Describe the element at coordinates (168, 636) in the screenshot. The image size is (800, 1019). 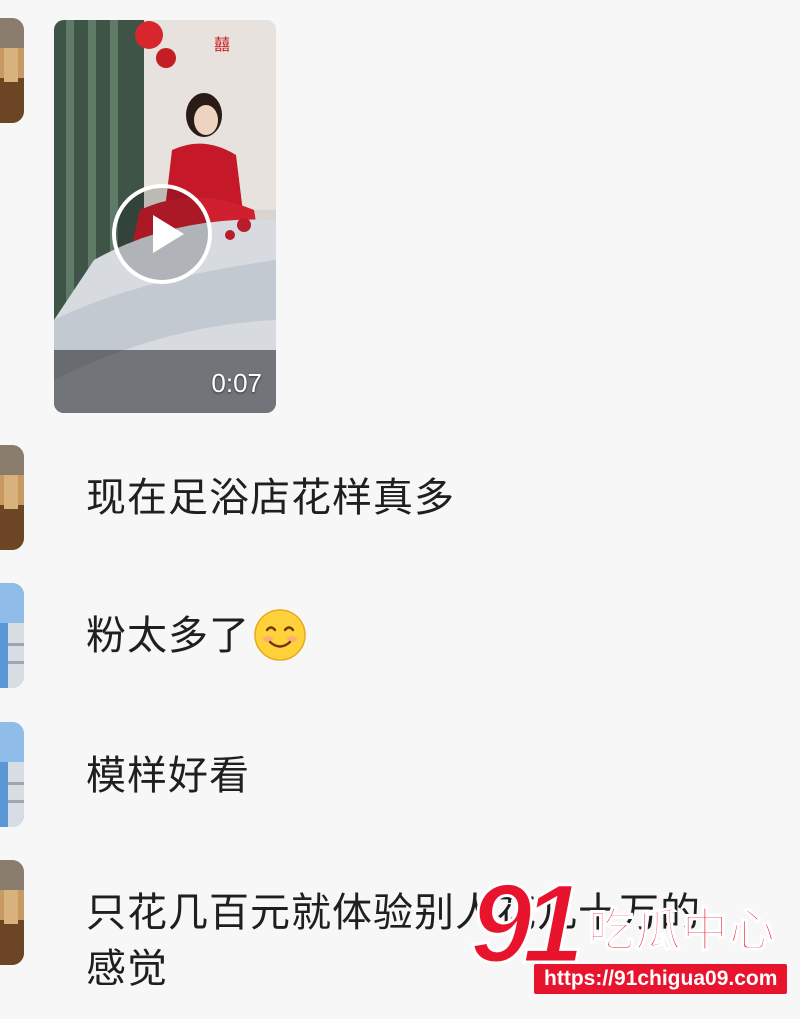
I see `message-text-content: 粉太多了` at that location.